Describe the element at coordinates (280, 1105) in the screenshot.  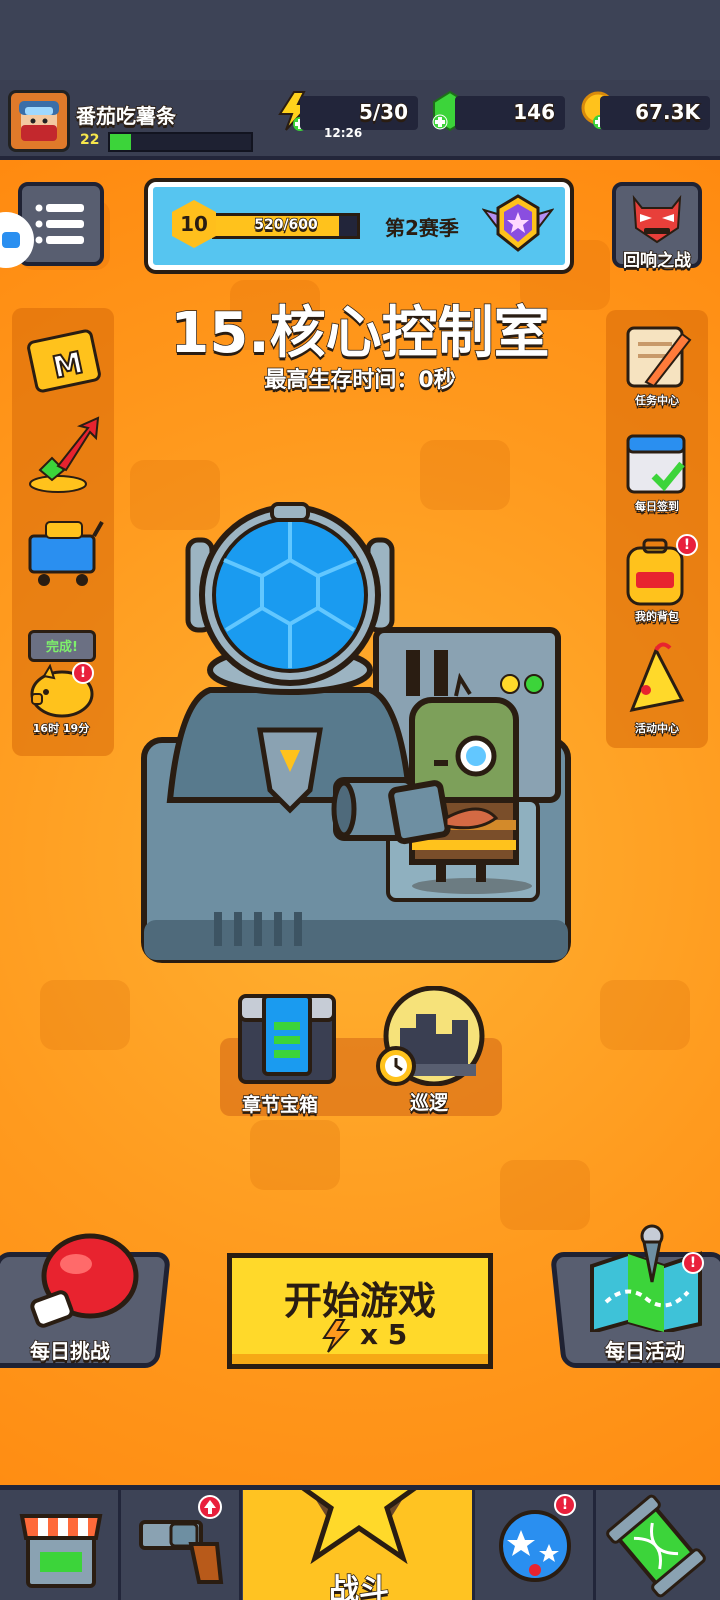
I see `chapter-chest-label: 章节宝箱` at that location.